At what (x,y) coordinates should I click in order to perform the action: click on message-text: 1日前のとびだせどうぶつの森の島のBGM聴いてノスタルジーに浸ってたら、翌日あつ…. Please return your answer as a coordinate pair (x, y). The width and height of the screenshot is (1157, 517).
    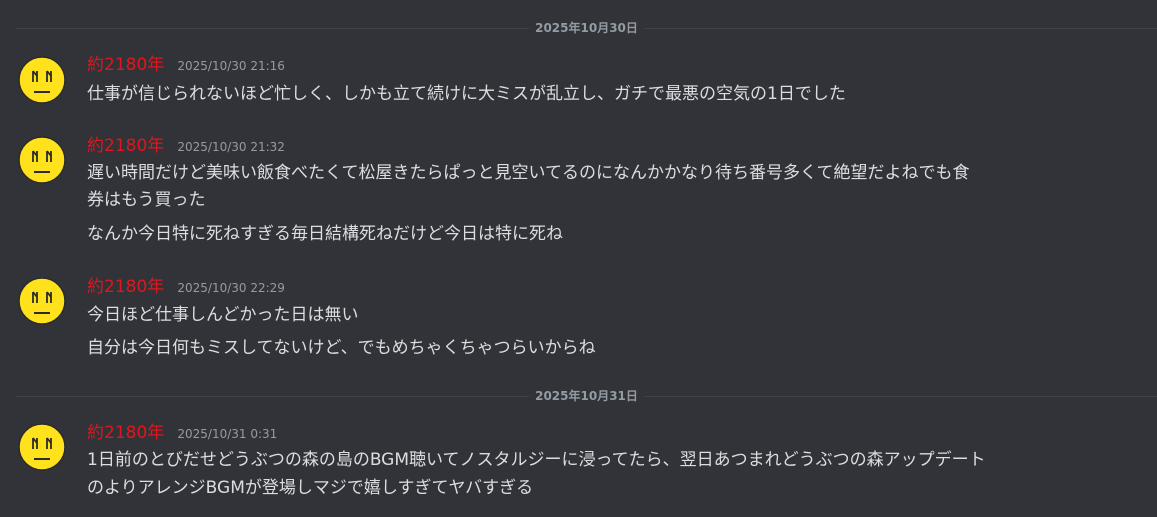
    Looking at the image, I should click on (536, 460).